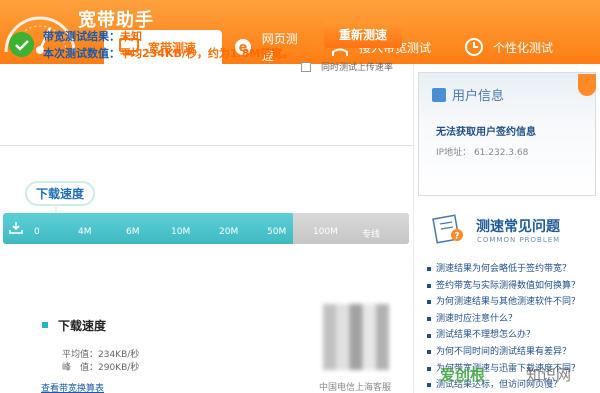 This screenshot has height=393, width=600. I want to click on scale-tick: 10M, so click(181, 232).